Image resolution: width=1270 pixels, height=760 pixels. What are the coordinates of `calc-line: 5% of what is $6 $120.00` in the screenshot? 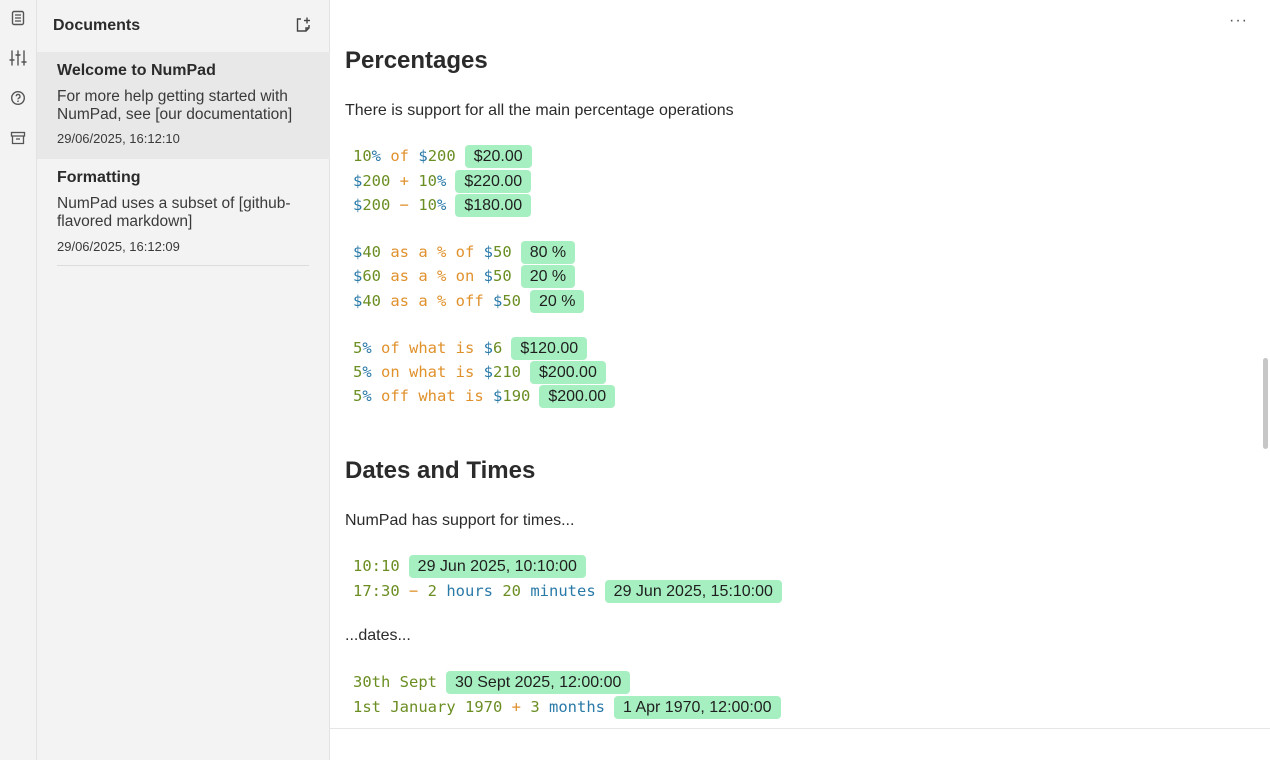 It's located at (470, 348).